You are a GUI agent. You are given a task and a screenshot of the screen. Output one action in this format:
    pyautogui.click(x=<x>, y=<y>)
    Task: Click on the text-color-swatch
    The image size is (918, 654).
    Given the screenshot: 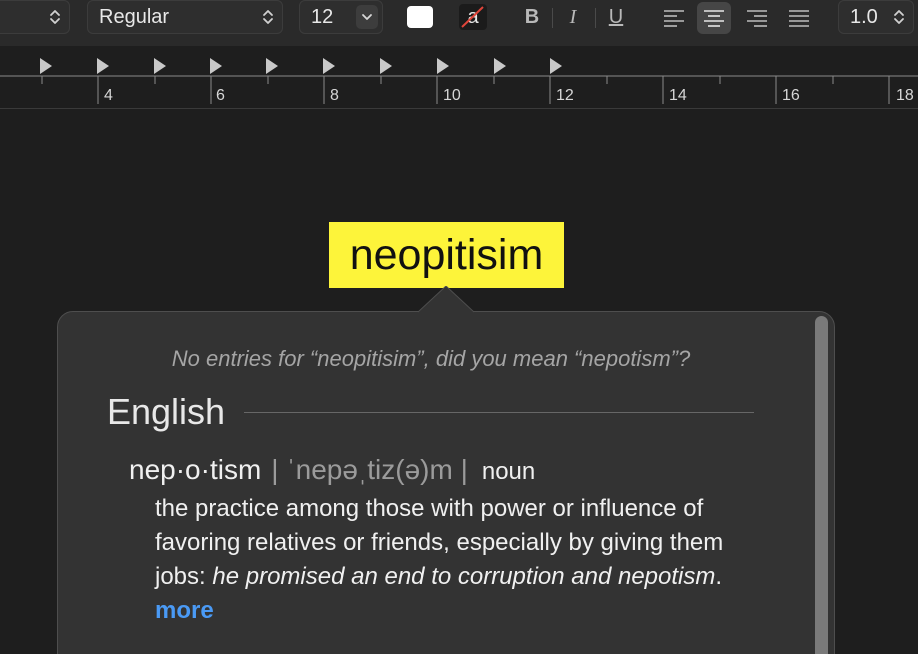 What is the action you would take?
    pyautogui.click(x=420, y=17)
    